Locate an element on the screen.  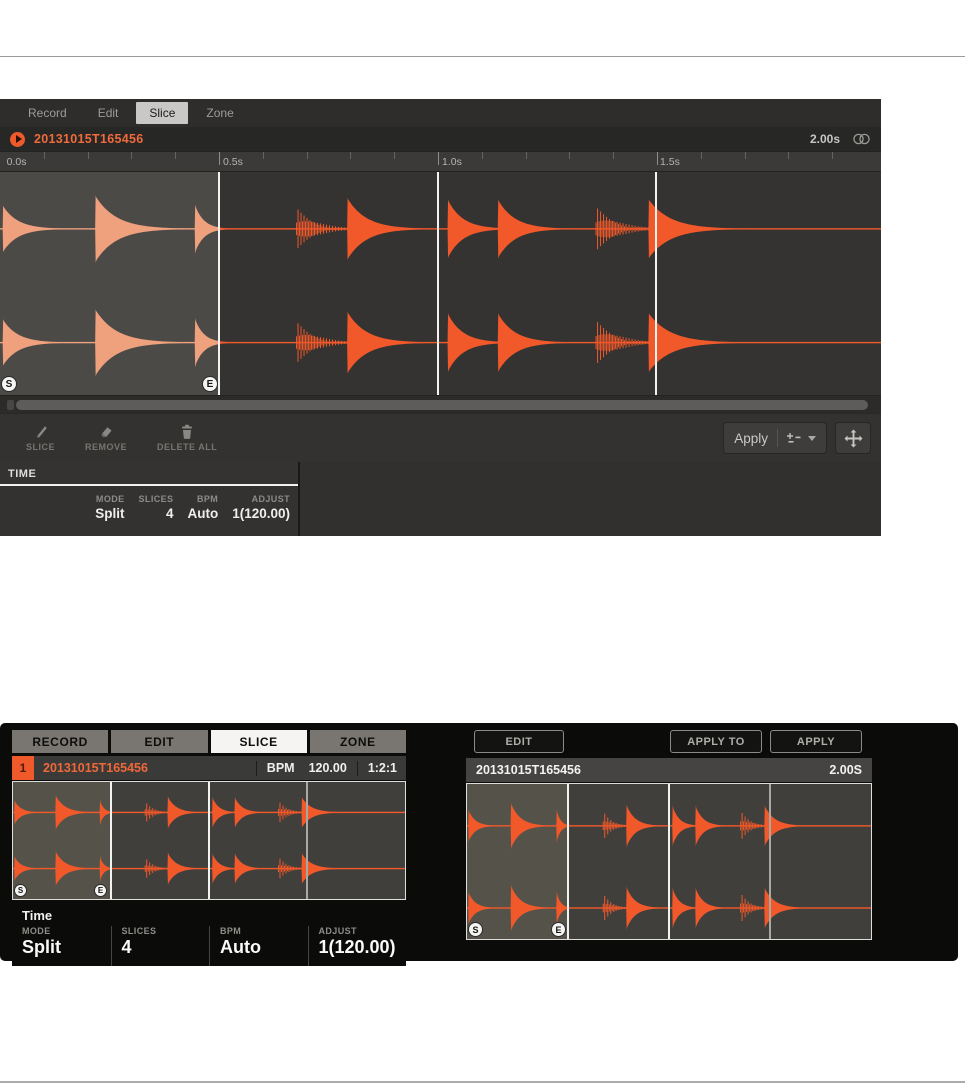
slice-tool-button: SLICE is located at coordinates (40, 438).